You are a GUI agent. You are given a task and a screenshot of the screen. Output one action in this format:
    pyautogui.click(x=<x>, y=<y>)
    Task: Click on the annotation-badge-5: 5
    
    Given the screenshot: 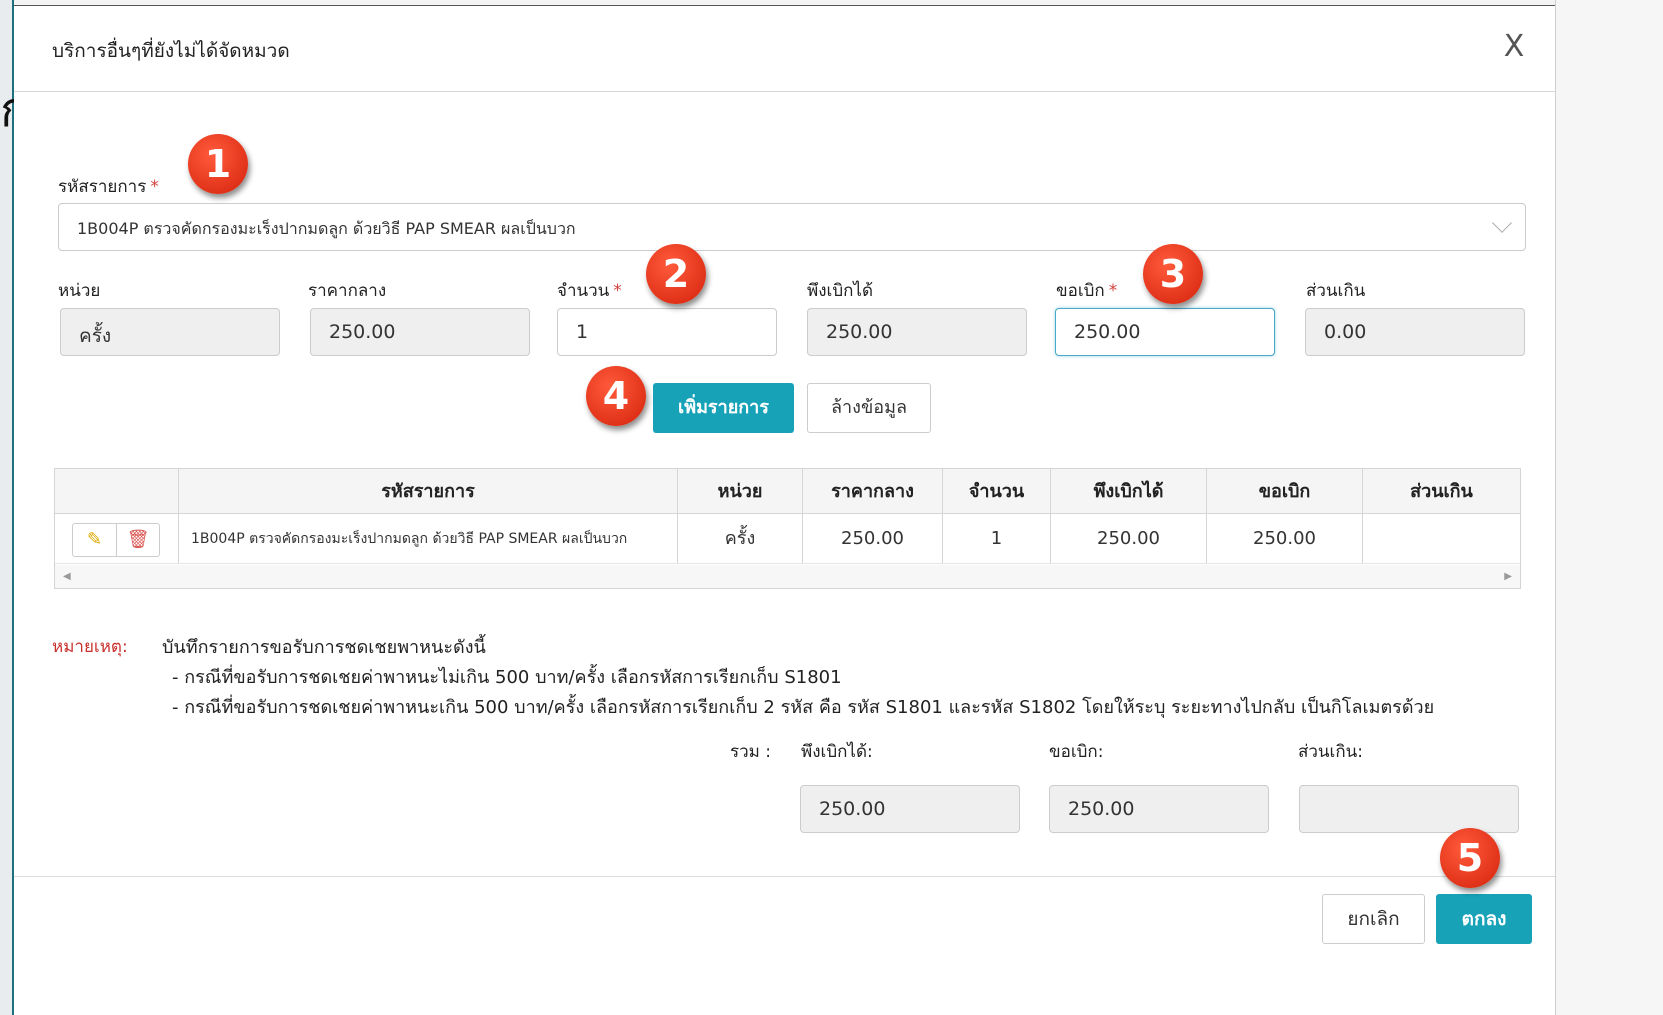 What is the action you would take?
    pyautogui.click(x=1470, y=858)
    